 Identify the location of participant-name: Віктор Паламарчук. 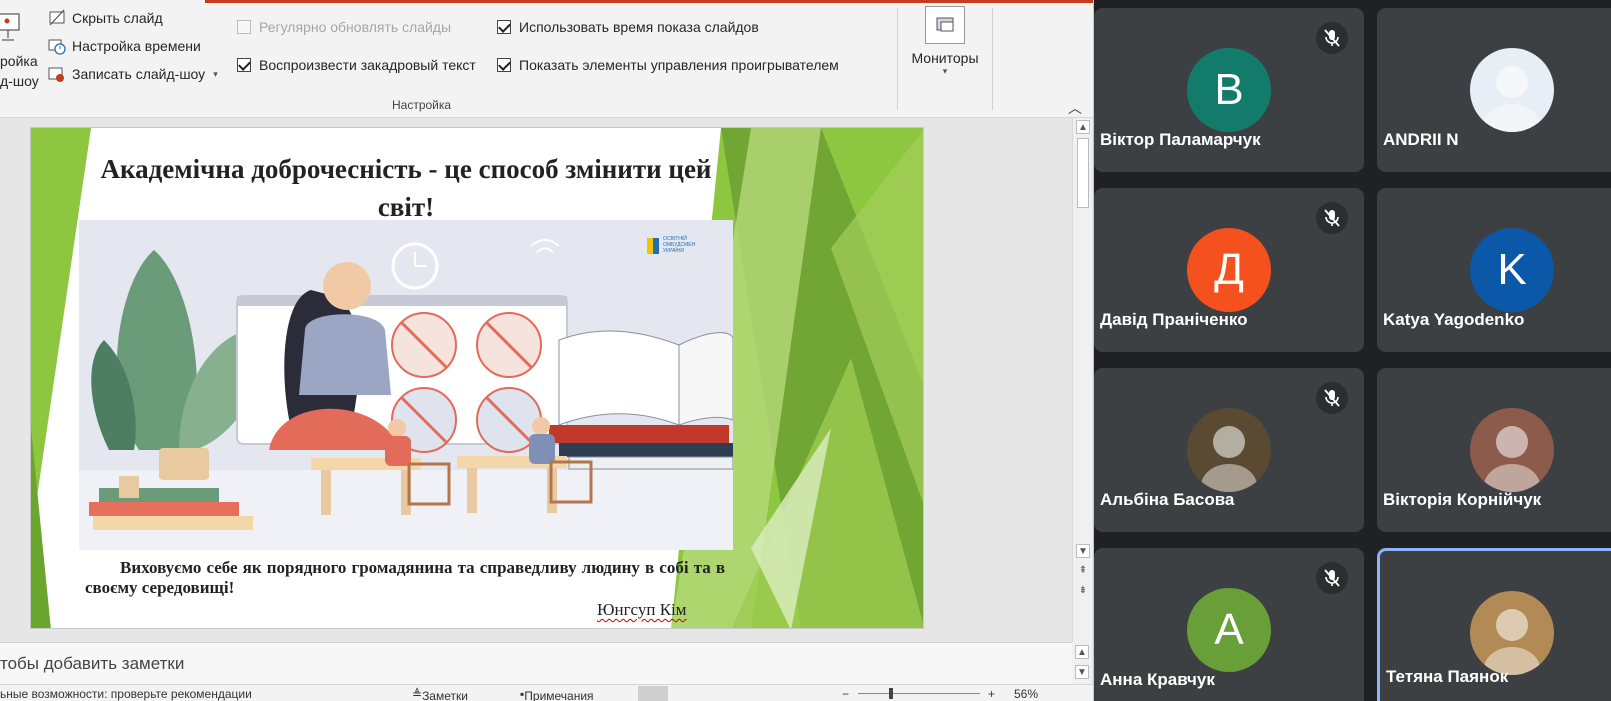
(1180, 139).